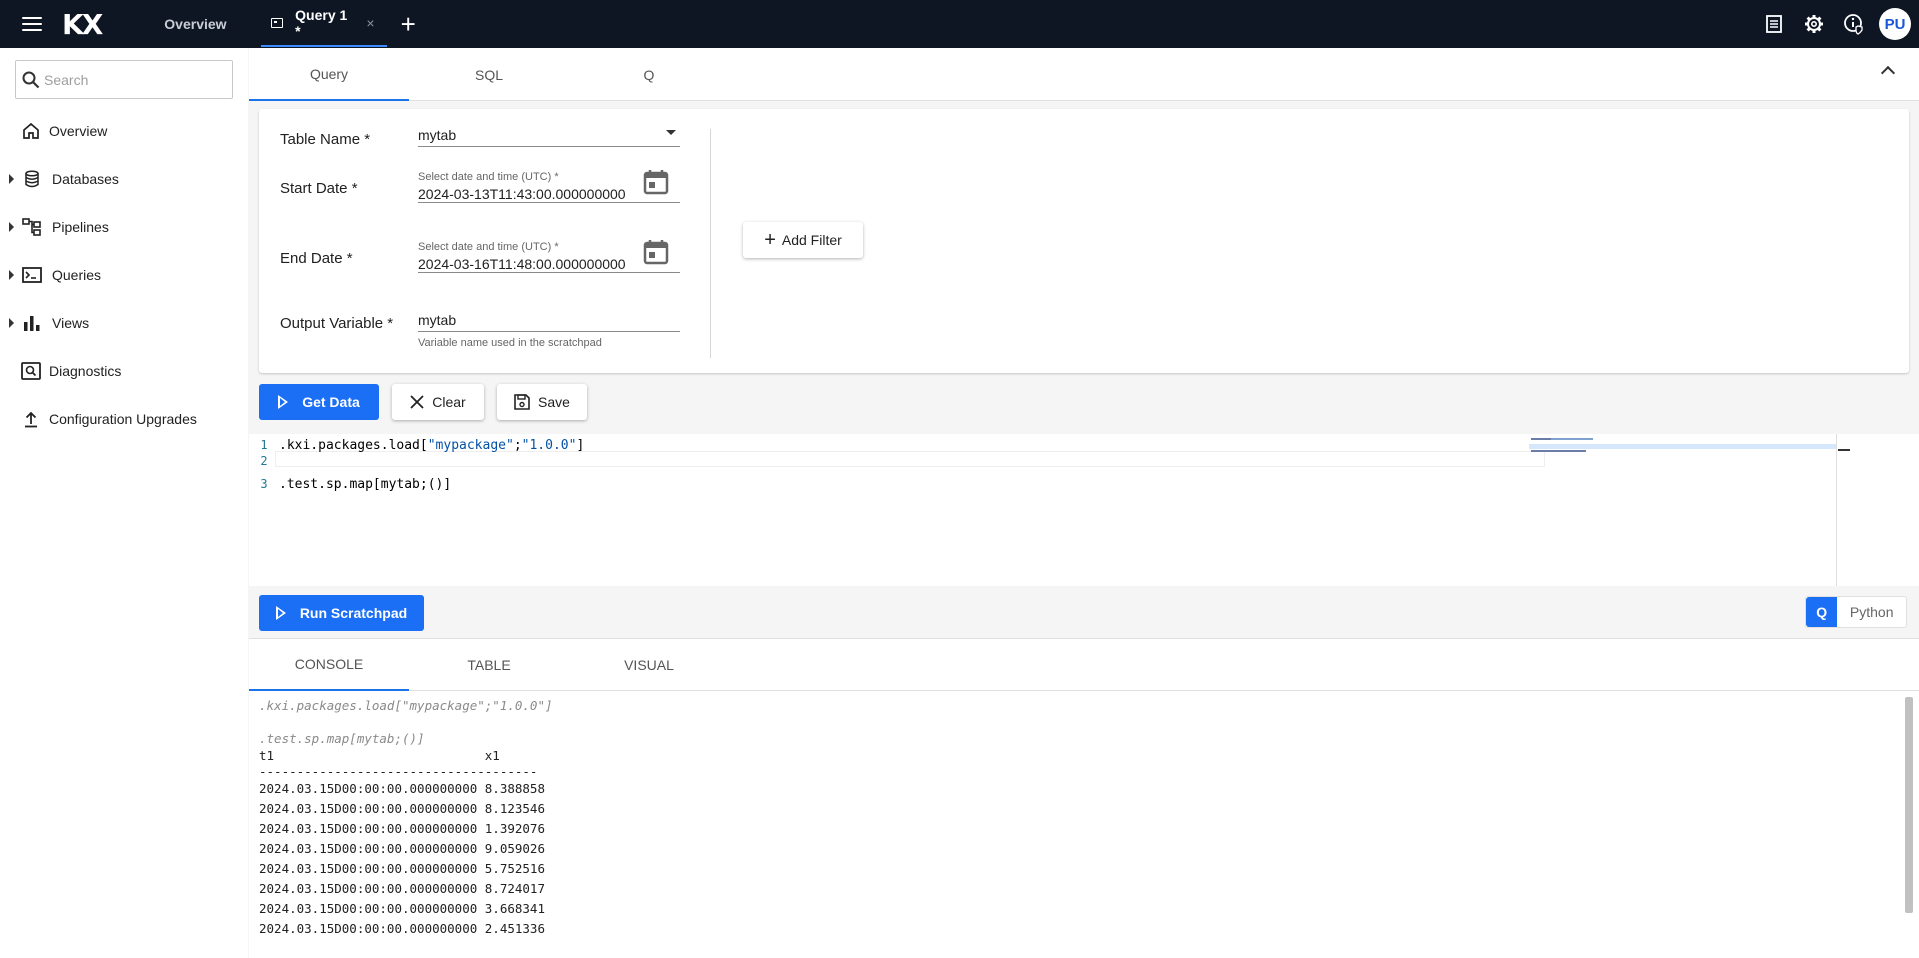 Image resolution: width=1919 pixels, height=958 pixels. What do you see at coordinates (406, 705) in the screenshot?
I see `console-echo: .kxi.packages.load["mypackage";"1.0.0"]` at bounding box center [406, 705].